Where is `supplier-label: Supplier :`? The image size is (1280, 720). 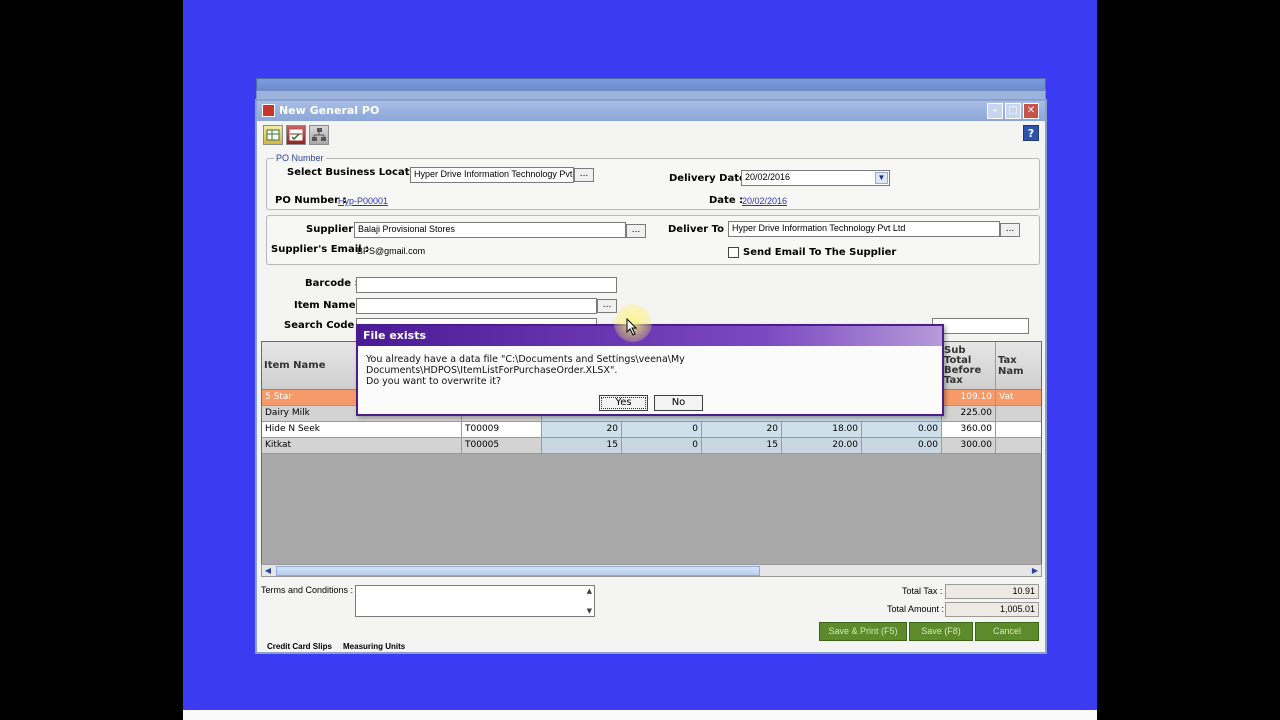
supplier-label: Supplier : is located at coordinates (333, 229).